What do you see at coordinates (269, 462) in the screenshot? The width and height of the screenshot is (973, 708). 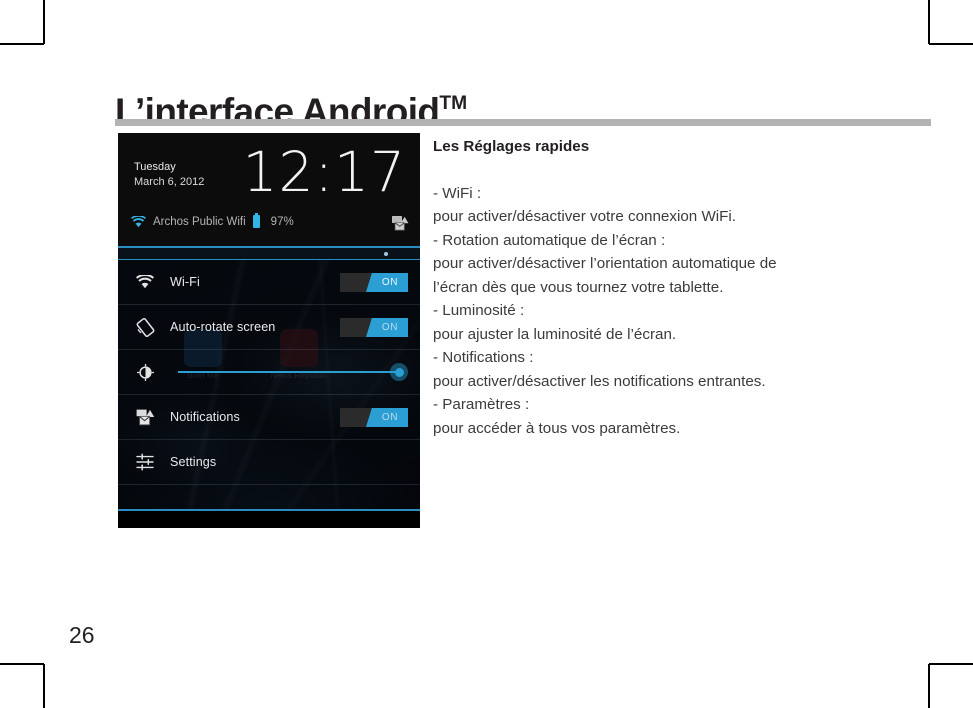 I see `quick-setting-settings: Settings` at bounding box center [269, 462].